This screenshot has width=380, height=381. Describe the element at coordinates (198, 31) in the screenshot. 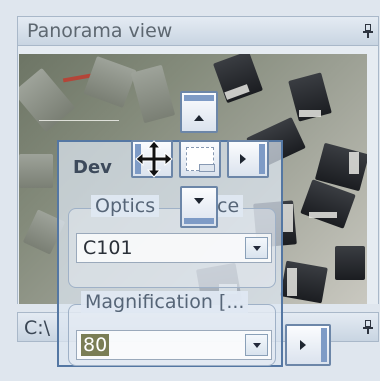

I see `panorama-panel-header: Panorama view` at that location.